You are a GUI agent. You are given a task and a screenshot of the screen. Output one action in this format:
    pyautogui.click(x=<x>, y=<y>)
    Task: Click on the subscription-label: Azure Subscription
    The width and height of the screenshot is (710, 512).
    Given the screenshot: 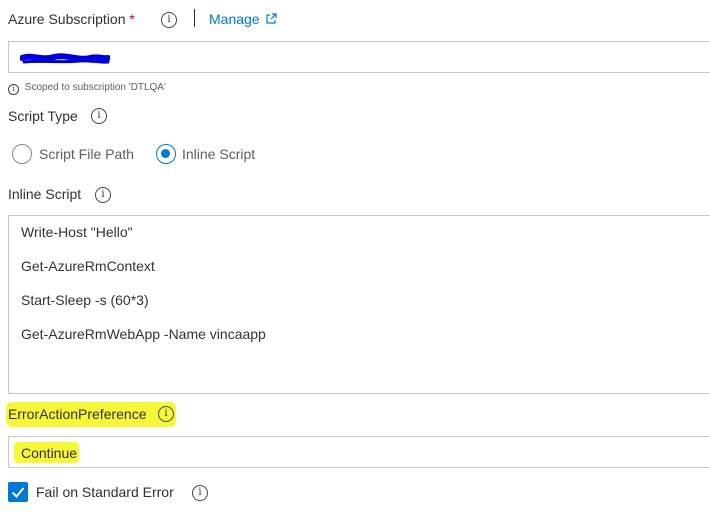 What is the action you would take?
    pyautogui.click(x=67, y=19)
    